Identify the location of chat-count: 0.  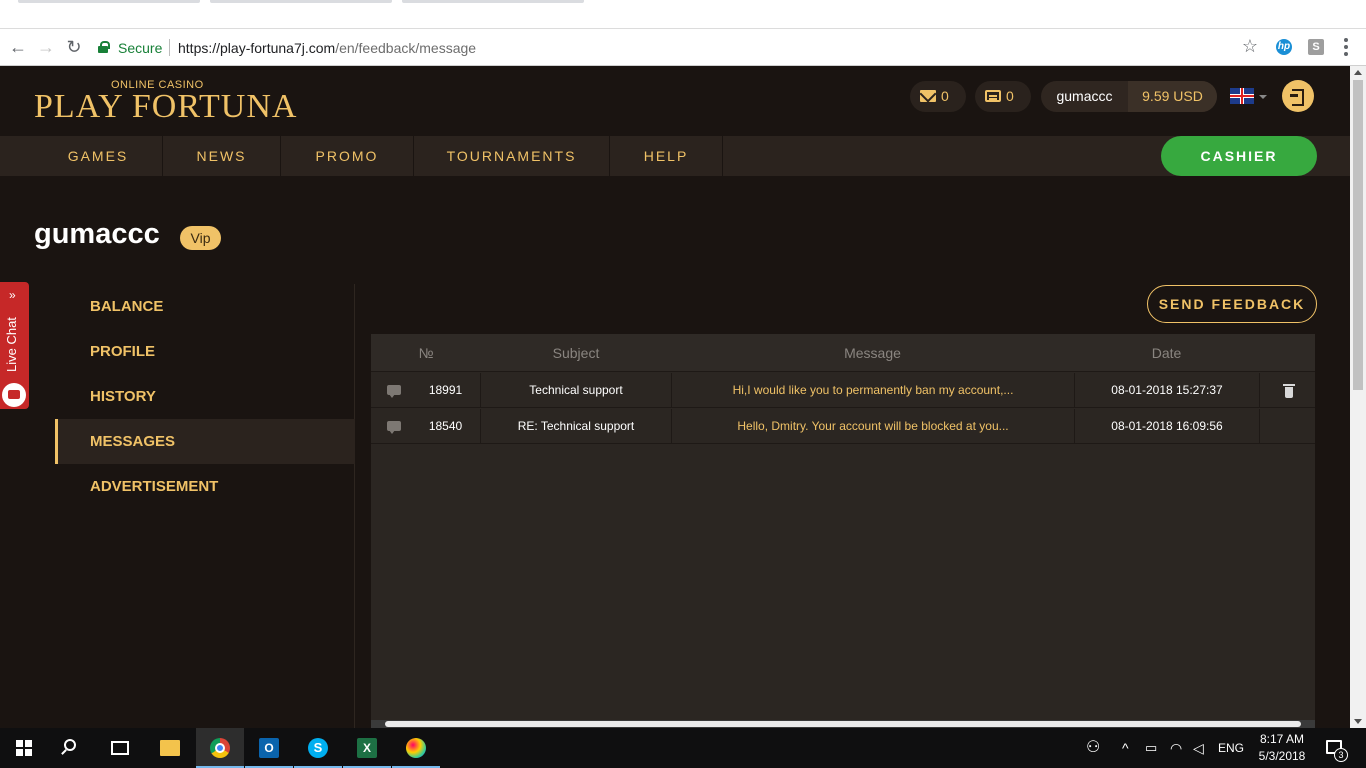
(1010, 96).